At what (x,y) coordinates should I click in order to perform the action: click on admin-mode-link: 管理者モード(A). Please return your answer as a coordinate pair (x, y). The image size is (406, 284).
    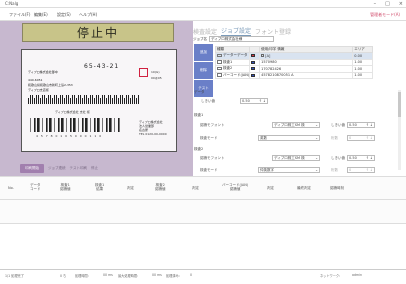
    Looking at the image, I should click on (385, 15).